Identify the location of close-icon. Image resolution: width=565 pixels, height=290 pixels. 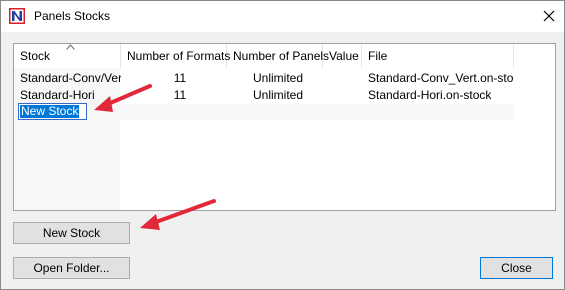
(549, 16).